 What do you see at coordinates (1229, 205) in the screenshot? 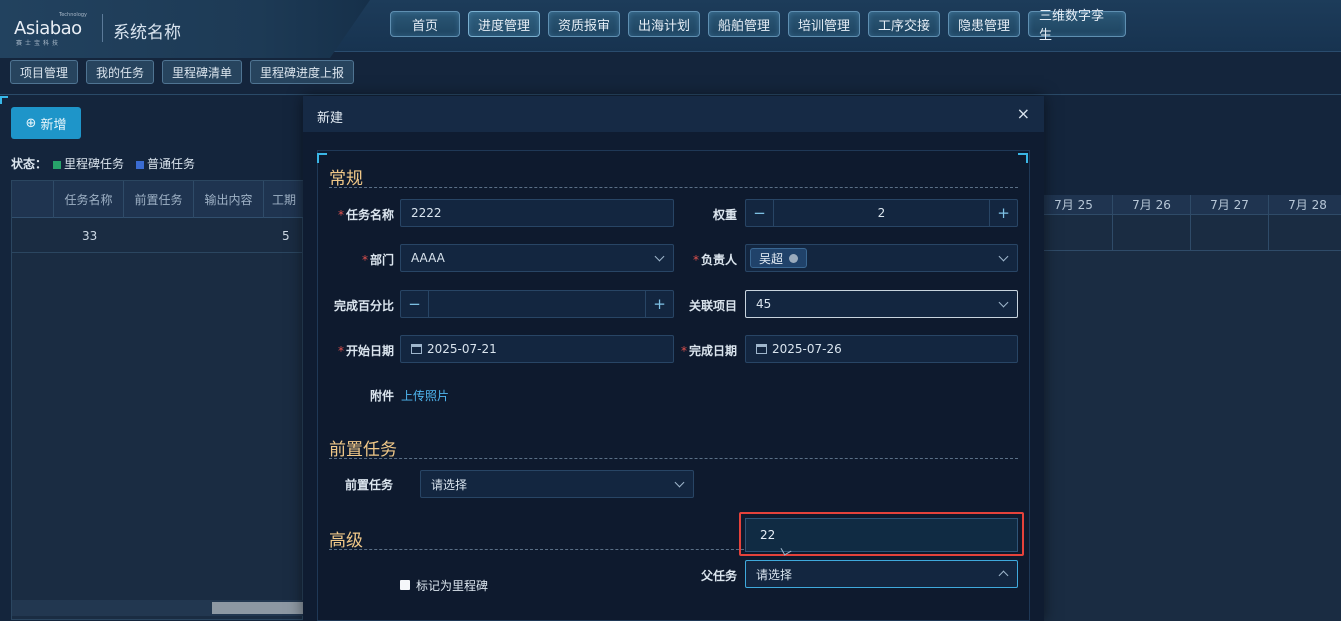
I see `gantt-date: 7月 27` at bounding box center [1229, 205].